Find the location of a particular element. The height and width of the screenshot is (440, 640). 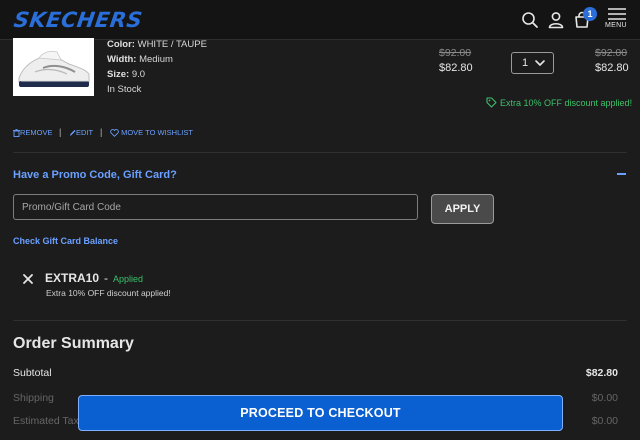

width-label: Width: is located at coordinates (122, 59).